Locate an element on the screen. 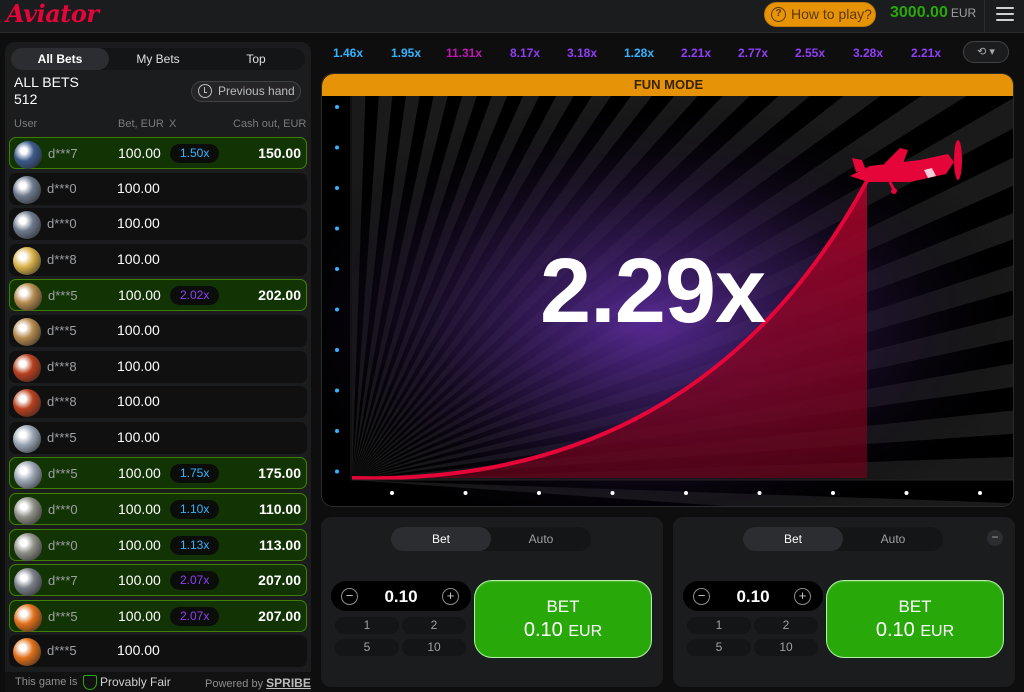 This screenshot has width=1024, height=692. history-multiplier: 1.46x is located at coordinates (348, 53).